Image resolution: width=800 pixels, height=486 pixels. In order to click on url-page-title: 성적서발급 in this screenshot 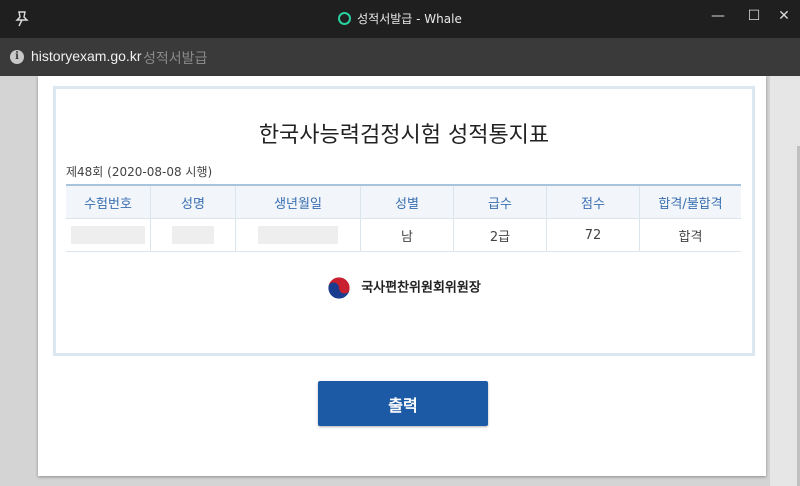, I will do `click(175, 59)`.